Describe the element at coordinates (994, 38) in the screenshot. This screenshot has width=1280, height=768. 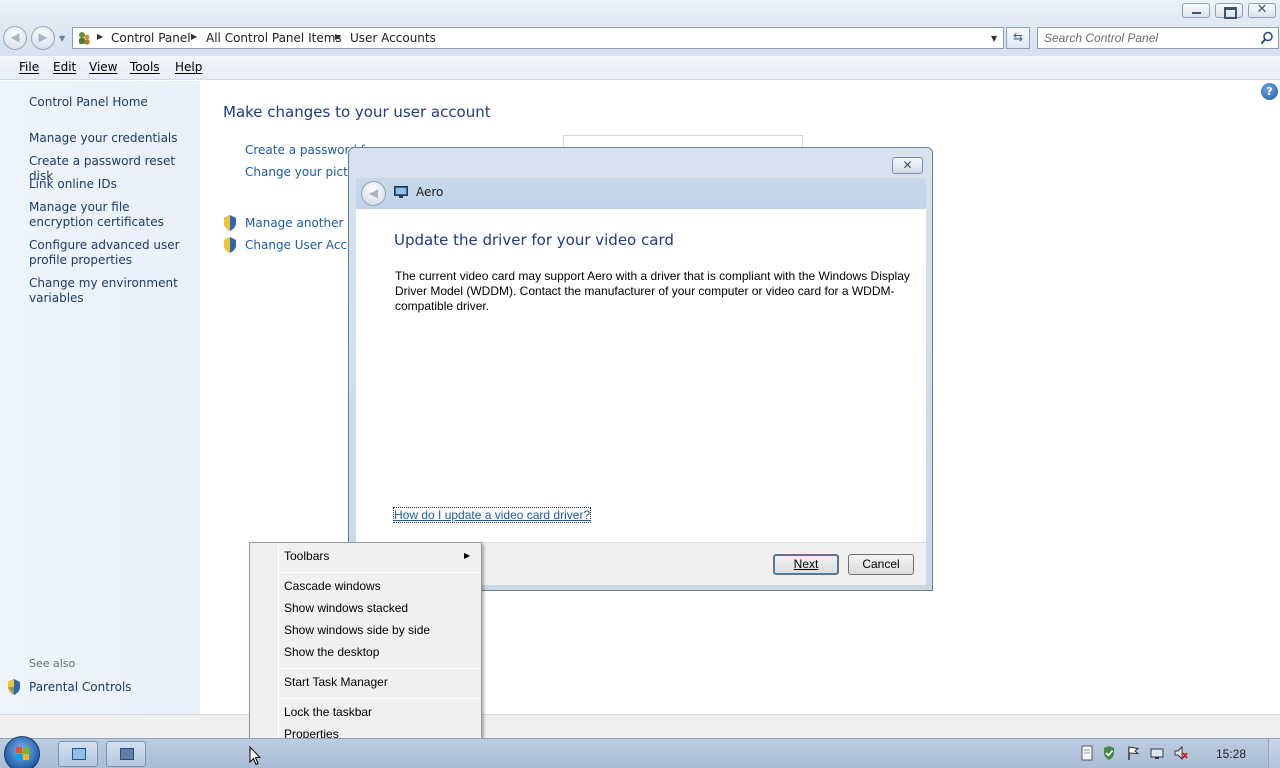
I see `address-dropdown-icon: ▼` at that location.